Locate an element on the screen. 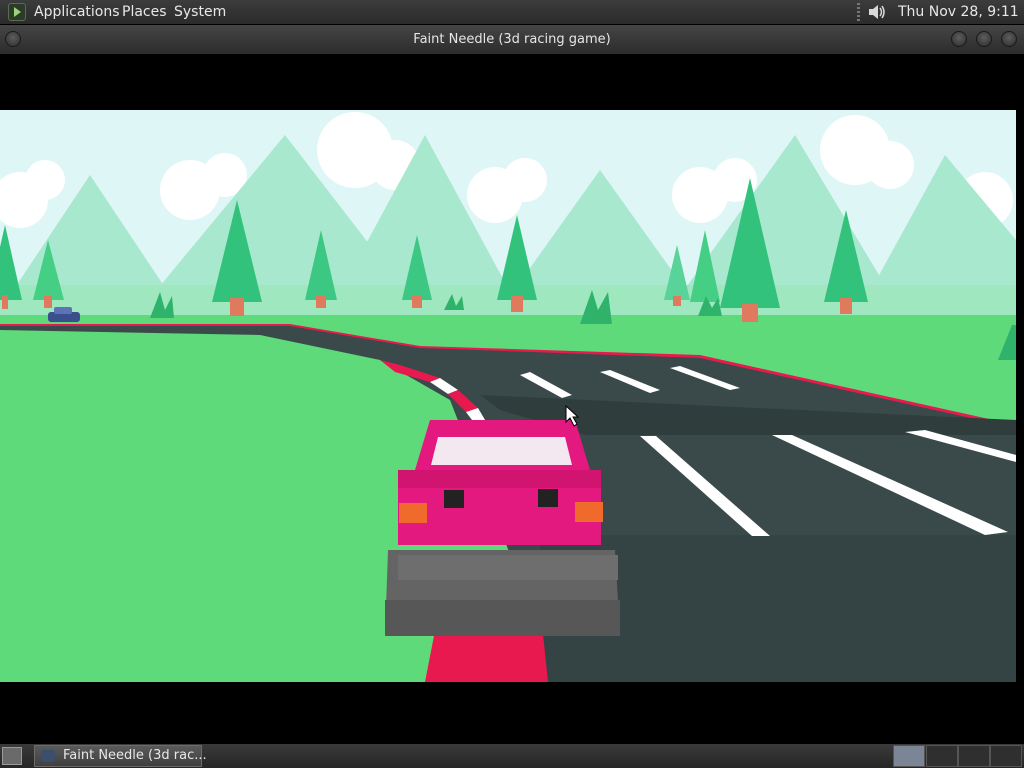 The height and width of the screenshot is (768, 1024). menu-places: Places is located at coordinates (144, 12).